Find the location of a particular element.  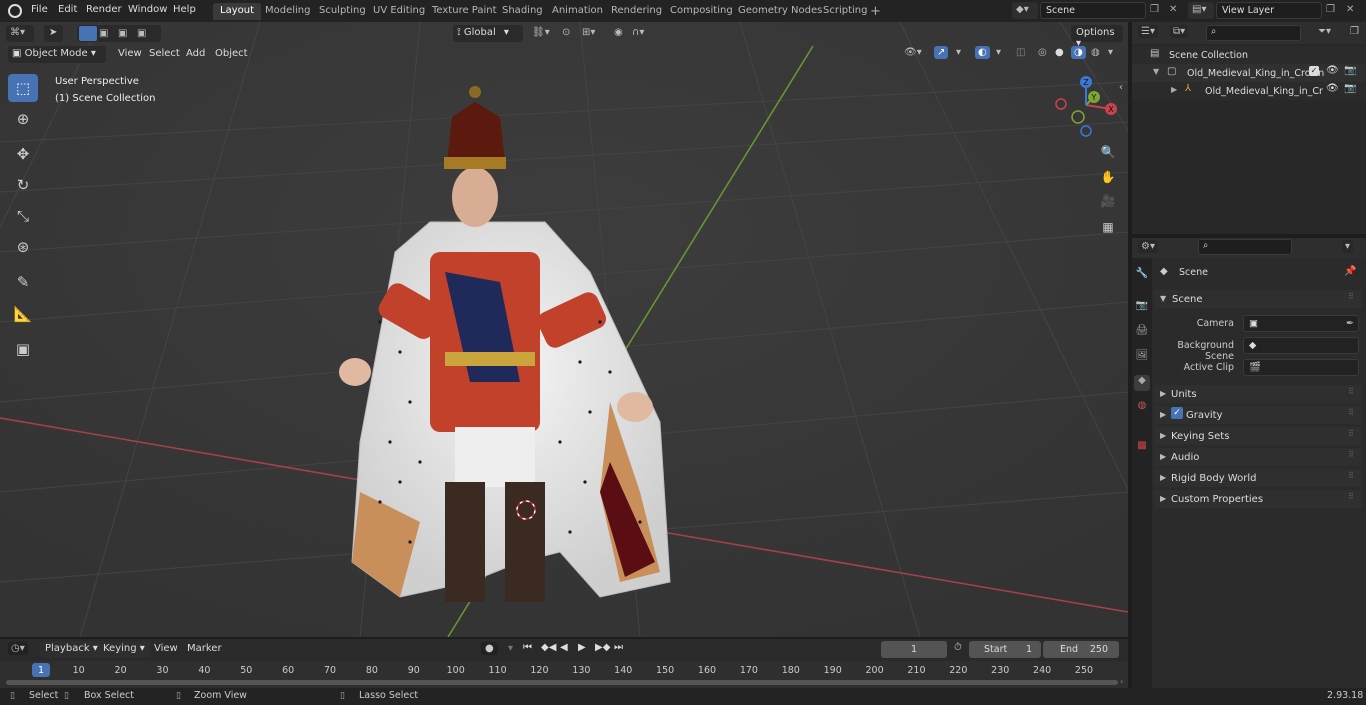

select-subtract-icon: ▣ is located at coordinates (122, 33).